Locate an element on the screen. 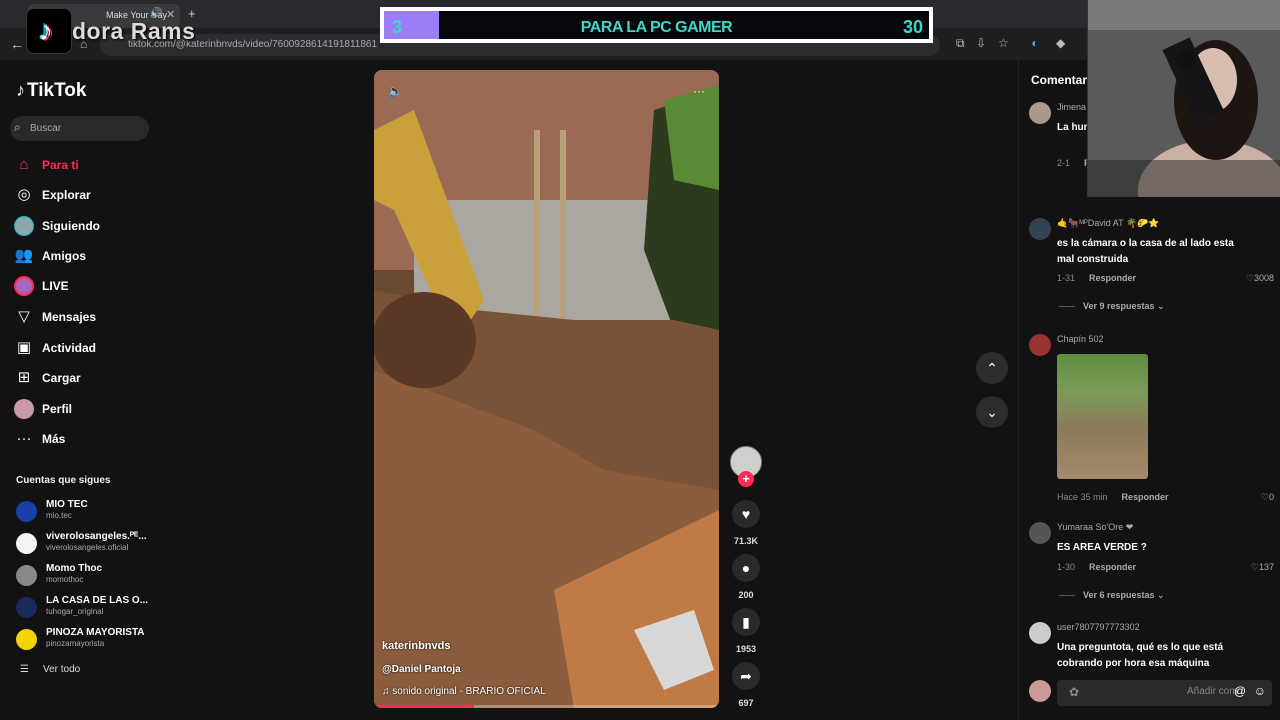 The image size is (1280, 720). search-input is located at coordinates (87, 128).